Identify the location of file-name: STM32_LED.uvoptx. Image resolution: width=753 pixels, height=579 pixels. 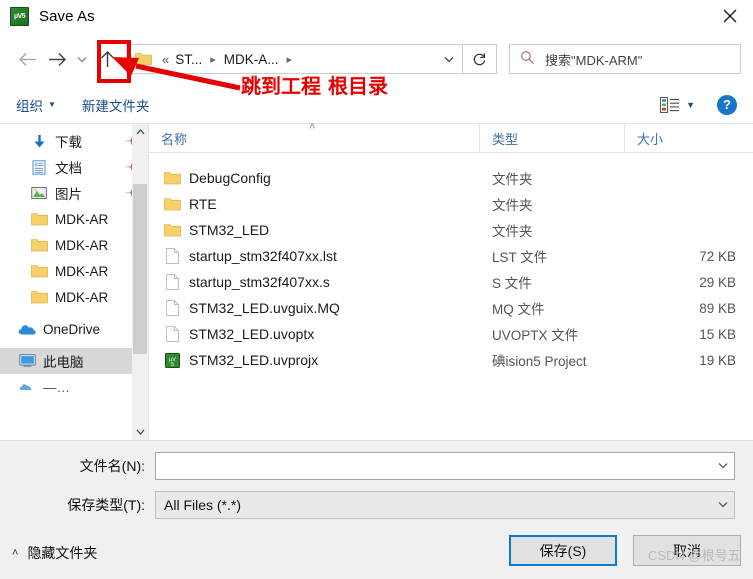
(252, 334).